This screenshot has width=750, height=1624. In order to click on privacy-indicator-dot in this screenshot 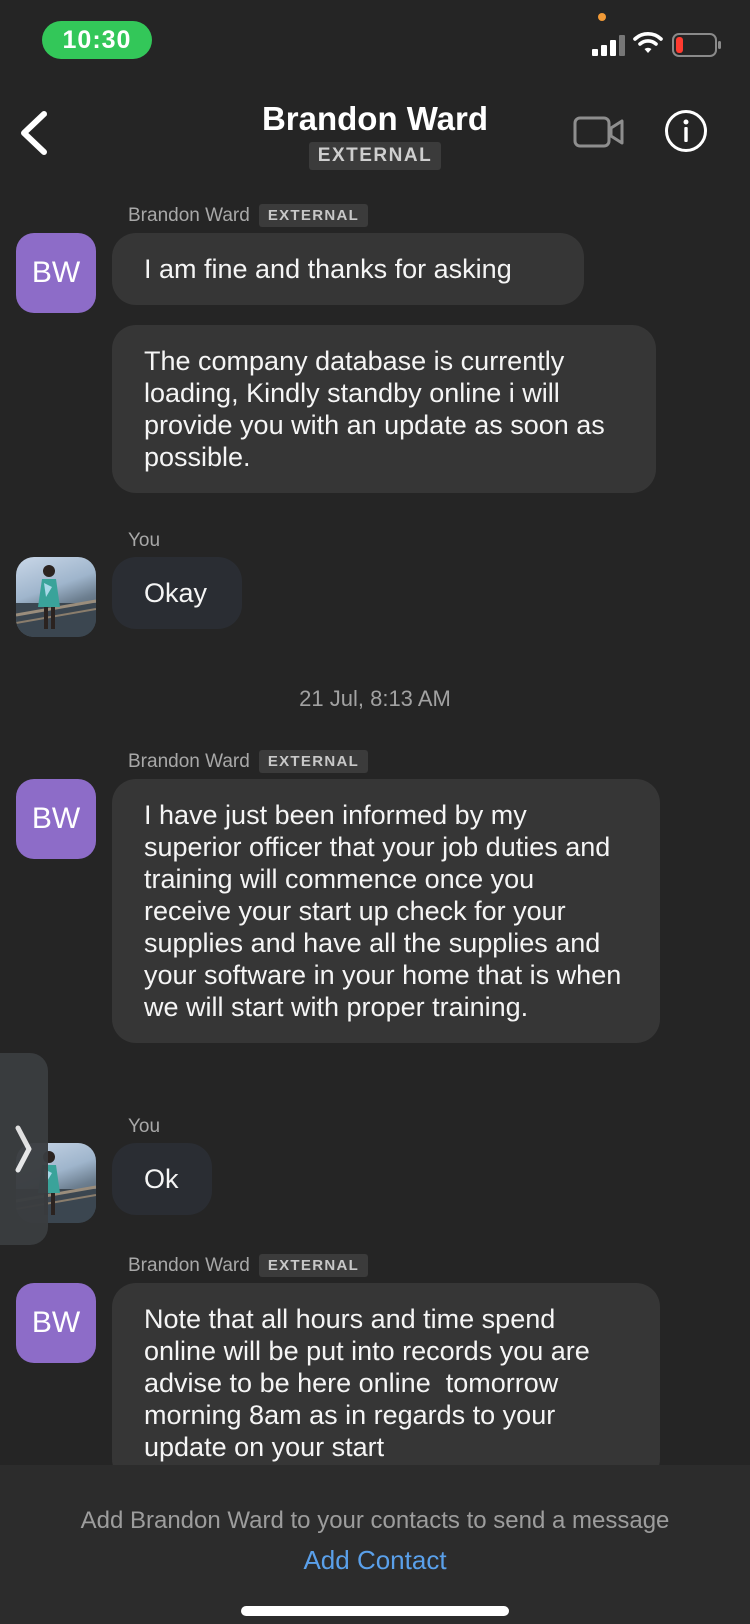, I will do `click(602, 17)`.